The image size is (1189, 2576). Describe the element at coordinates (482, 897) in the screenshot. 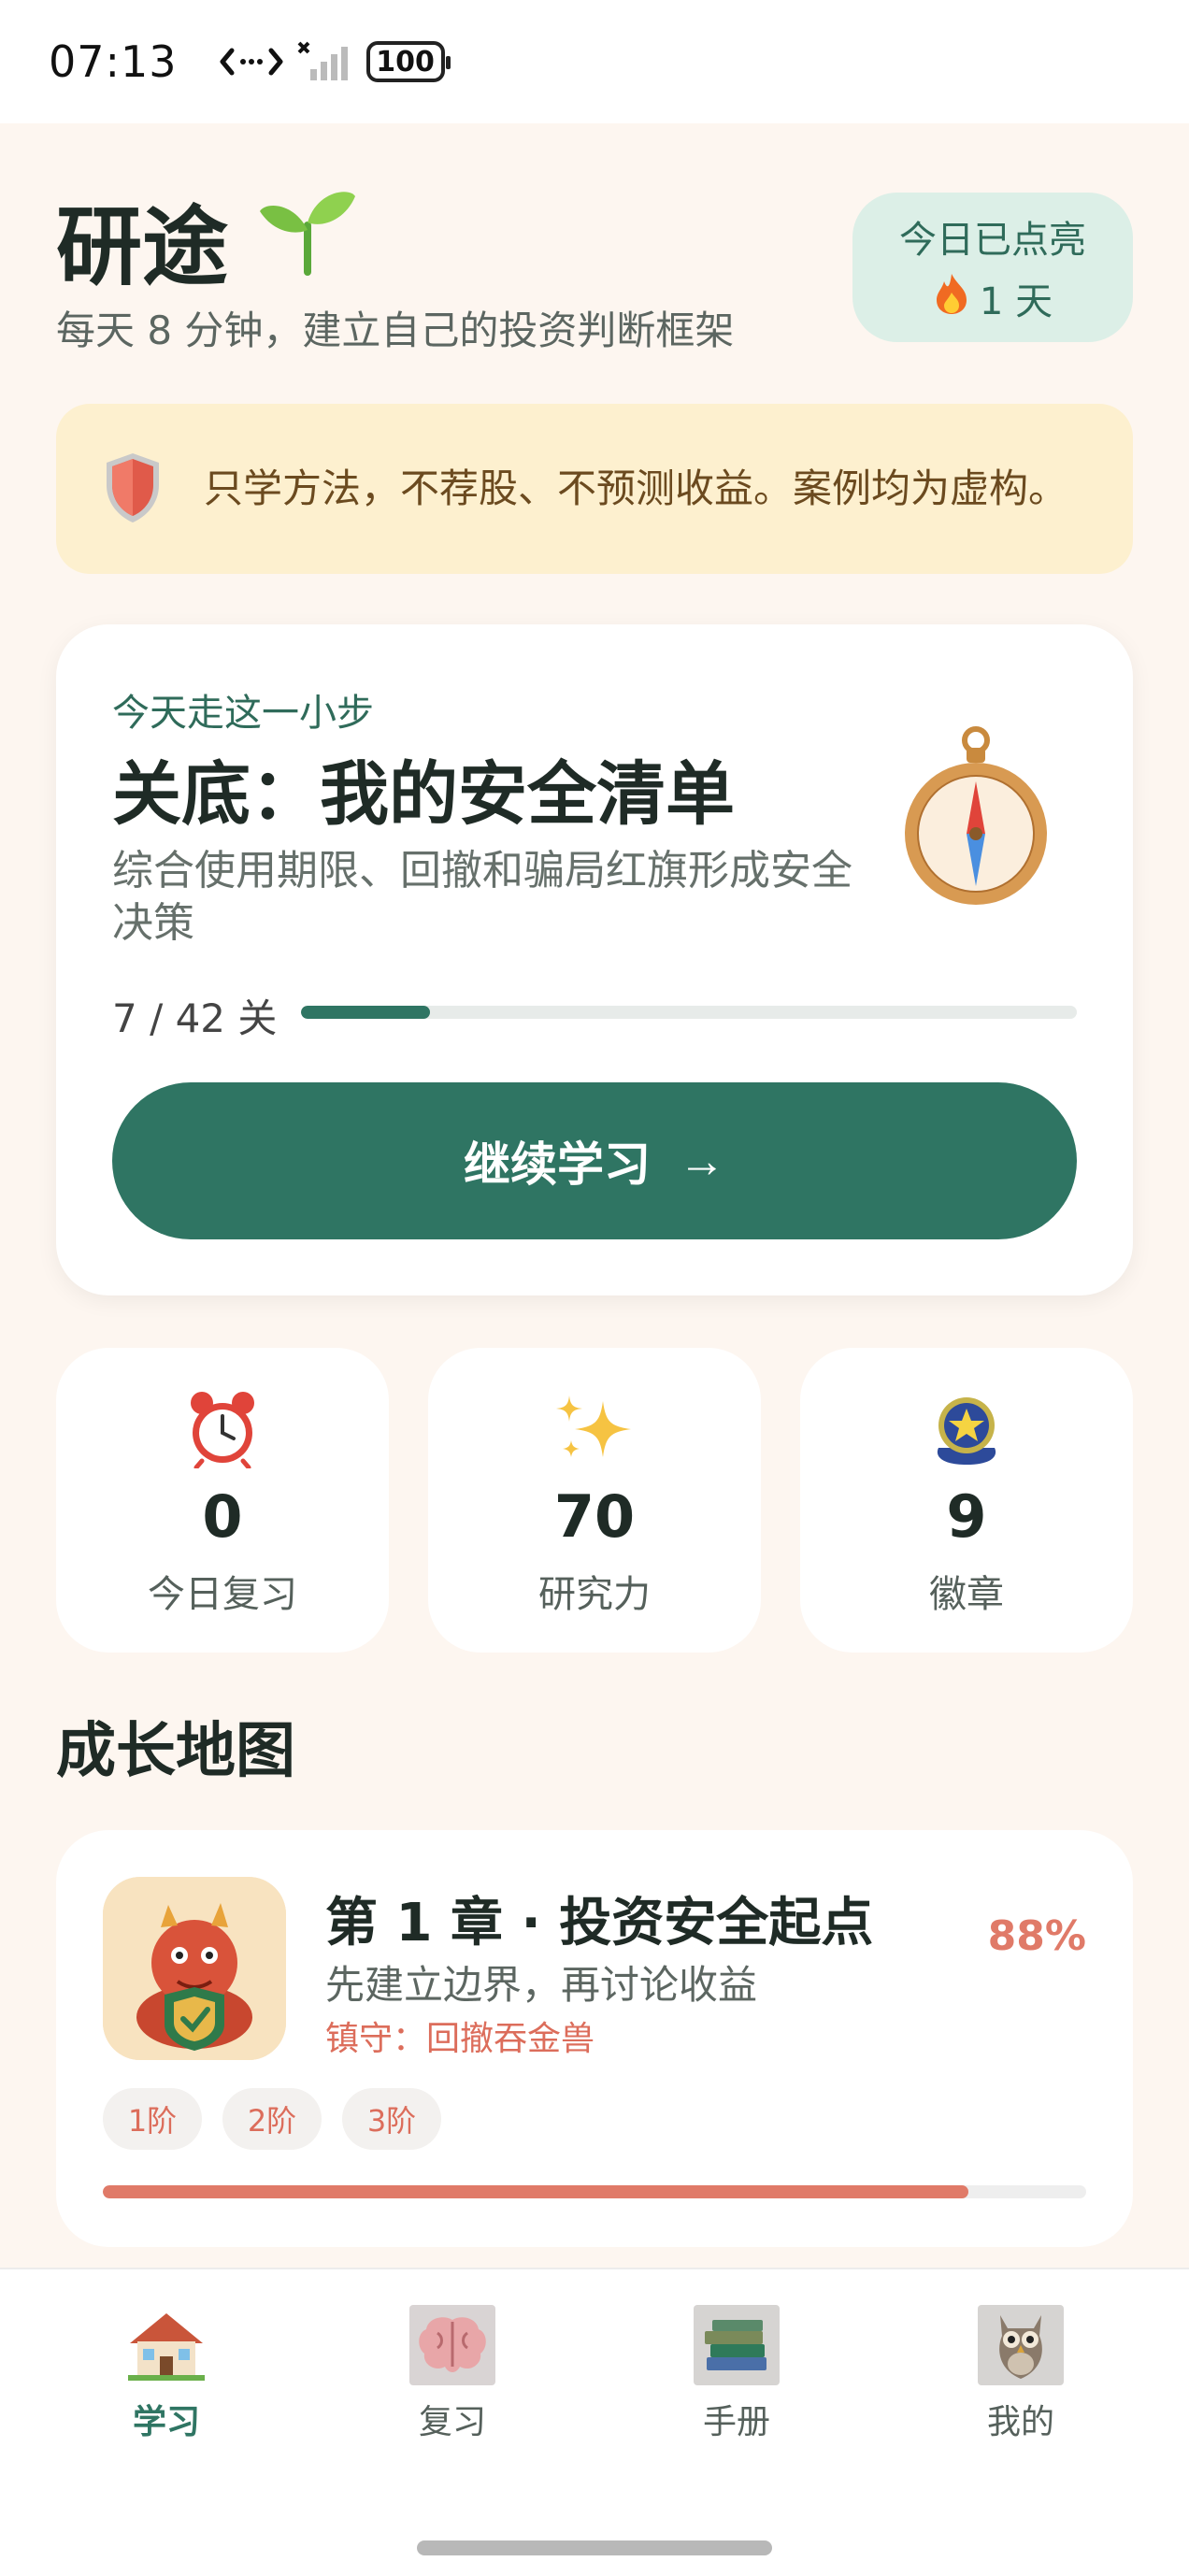

I see `lesson-description: 综合使用期限、回撤和骗局红旗形成安全决策` at that location.